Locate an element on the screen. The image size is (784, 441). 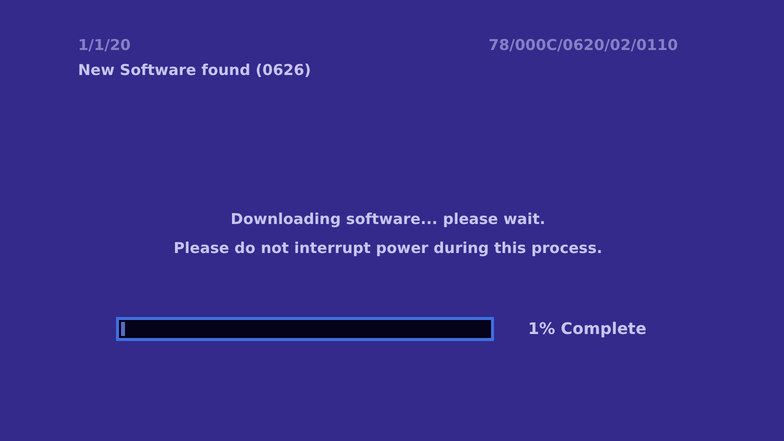
message-text: Please do not interrupt power during this process. is located at coordinates (388, 248).